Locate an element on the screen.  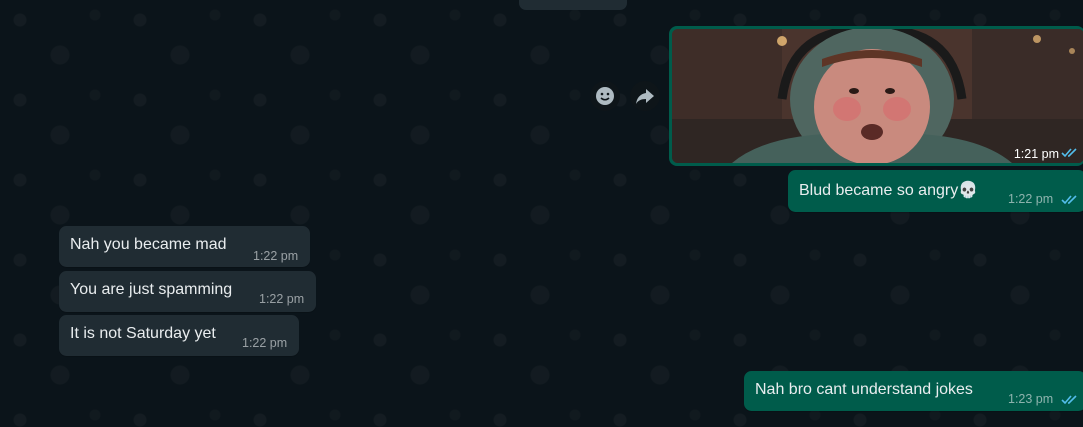
thumbnail-scene is located at coordinates (877, 96).